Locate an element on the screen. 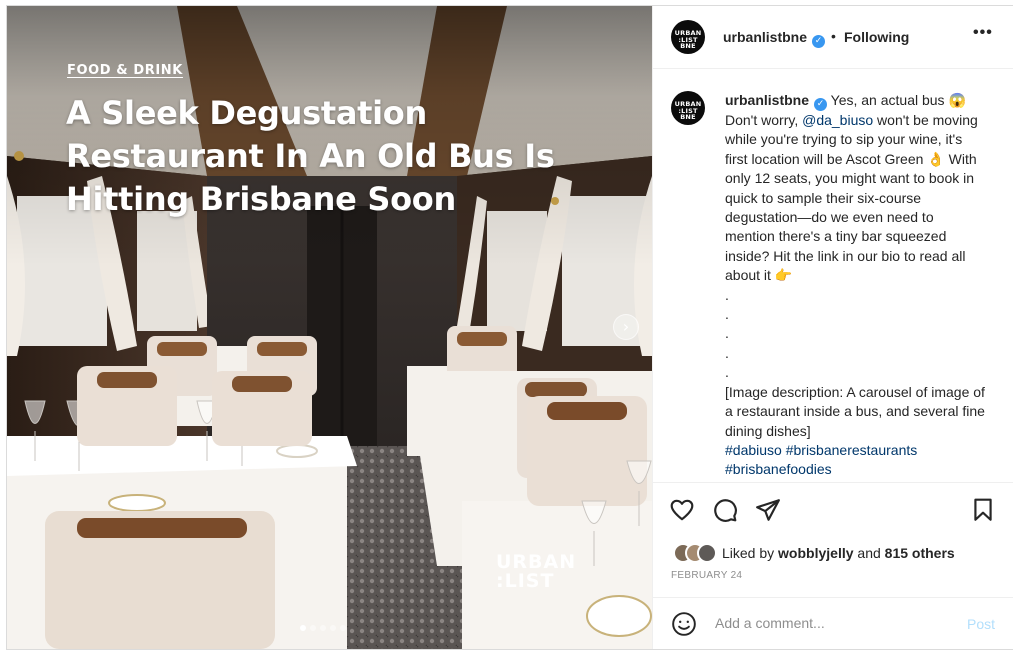 This screenshot has width=1019, height=656. comment-icon is located at coordinates (725, 510).